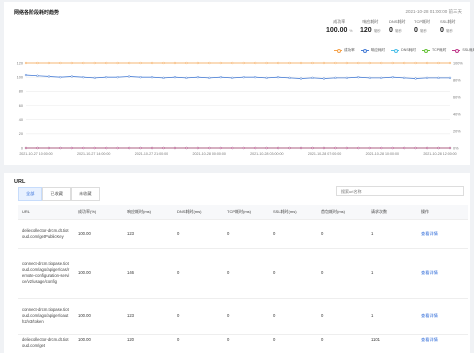 This screenshot has height=353, width=474. What do you see at coordinates (442, 212) in the screenshot?
I see `column-header: 操作` at bounding box center [442, 212].